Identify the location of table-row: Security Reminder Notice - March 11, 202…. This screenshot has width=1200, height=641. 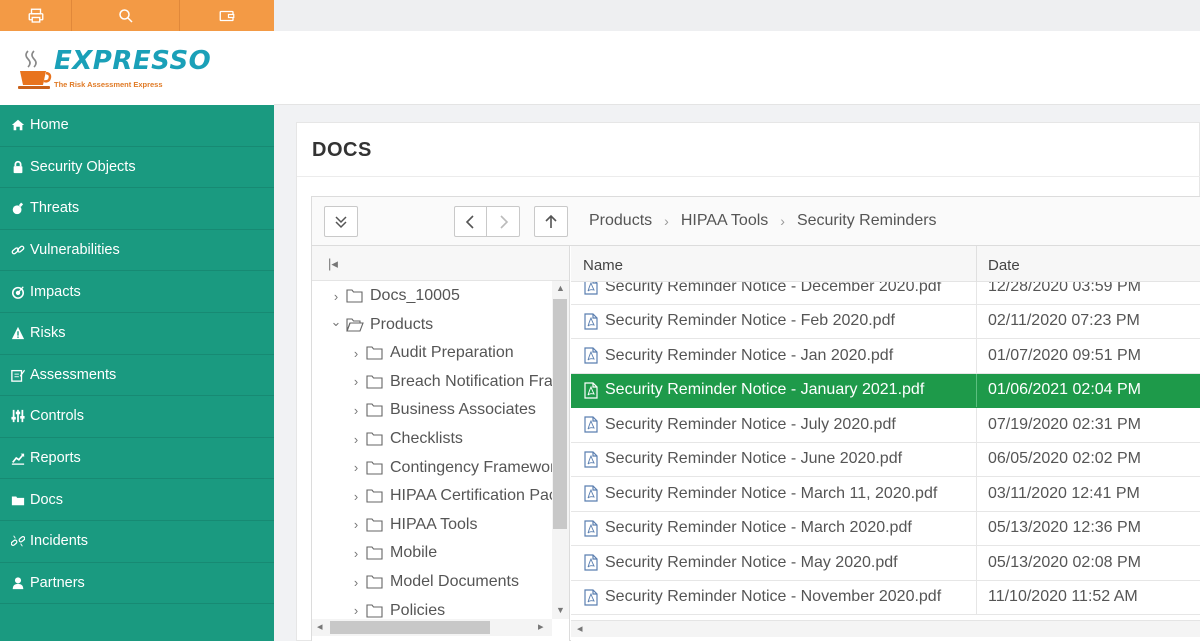
(885, 494).